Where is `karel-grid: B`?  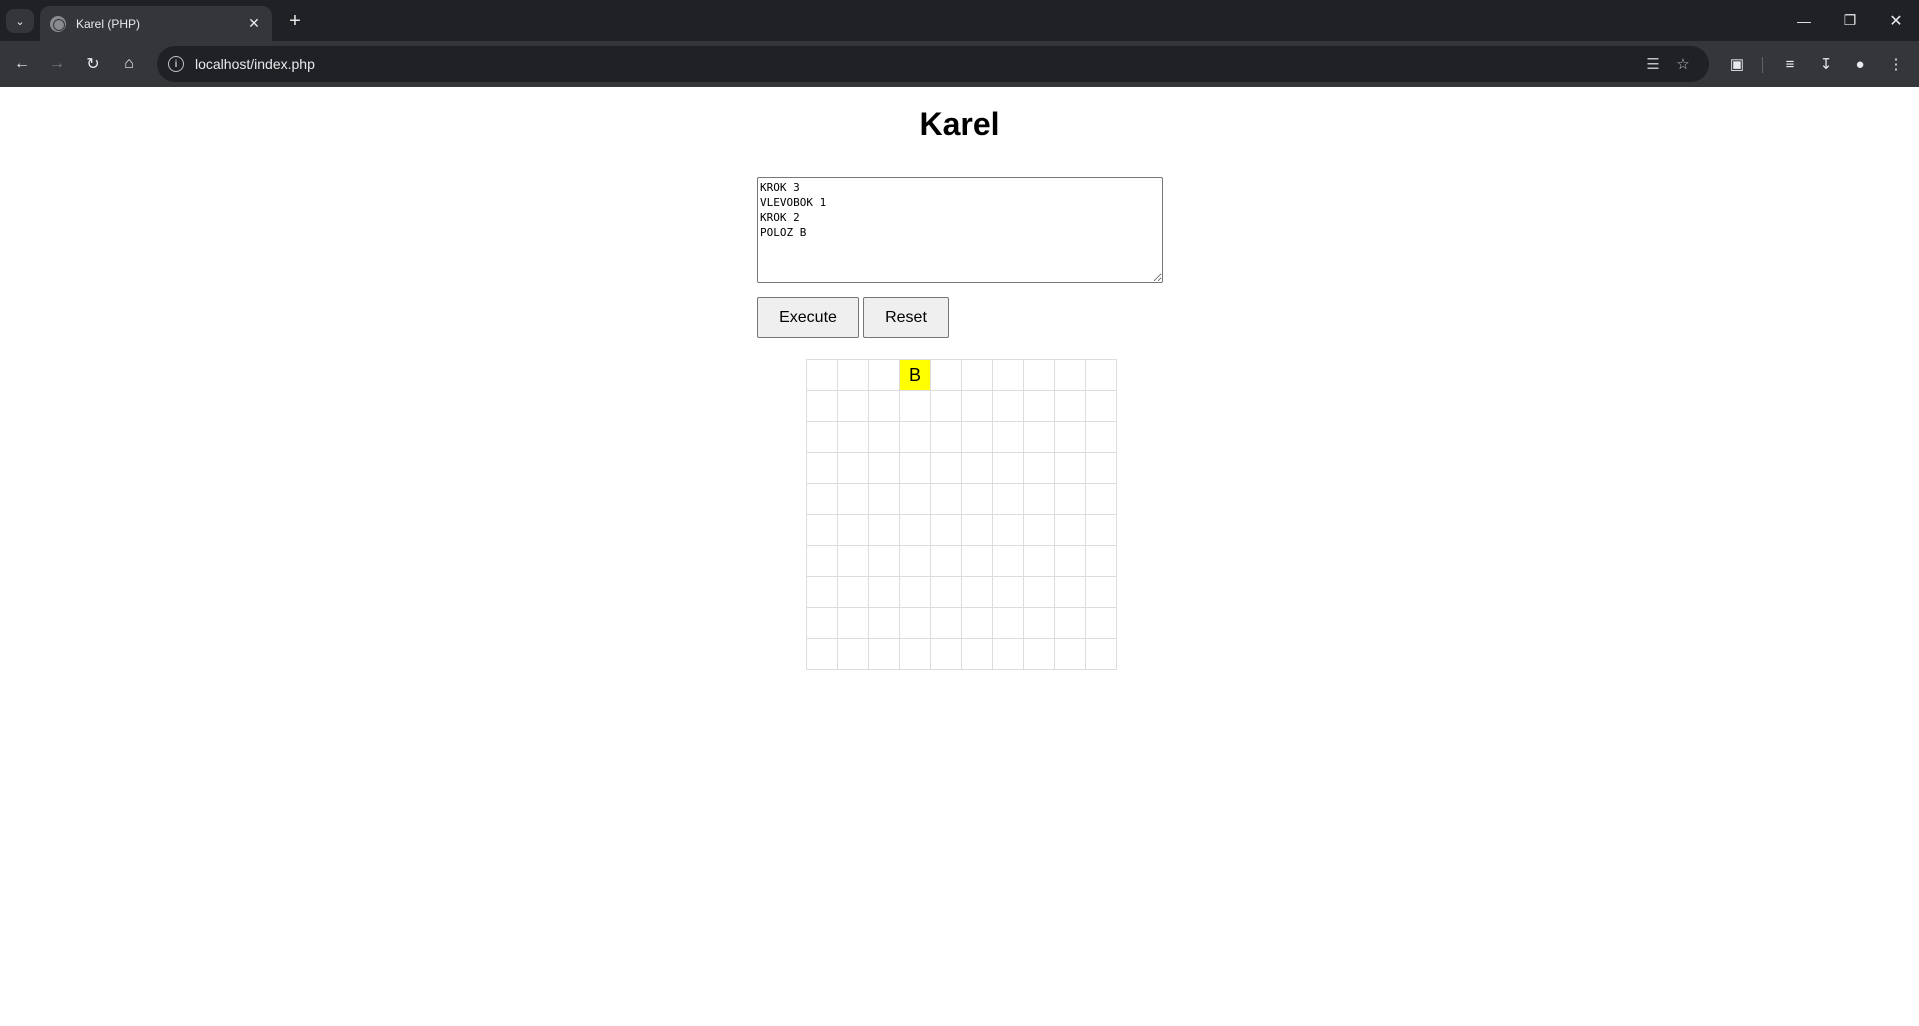
karel-grid: B is located at coordinates (961, 514).